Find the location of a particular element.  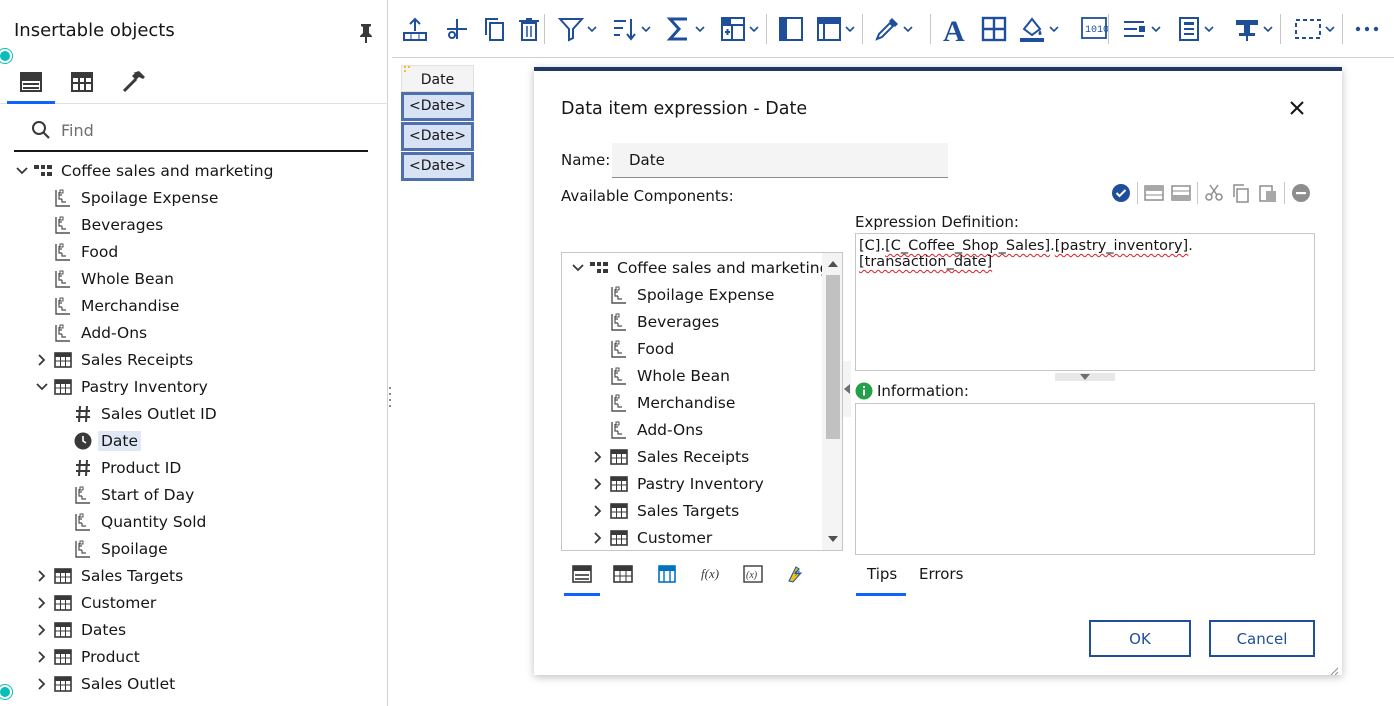

more-button is located at coordinates (1367, 29).